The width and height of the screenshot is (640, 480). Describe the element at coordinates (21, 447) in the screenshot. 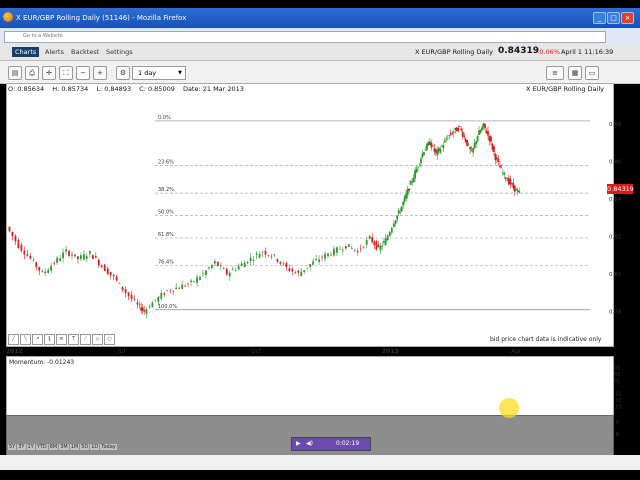

I see `range-3y: 3Y` at that location.